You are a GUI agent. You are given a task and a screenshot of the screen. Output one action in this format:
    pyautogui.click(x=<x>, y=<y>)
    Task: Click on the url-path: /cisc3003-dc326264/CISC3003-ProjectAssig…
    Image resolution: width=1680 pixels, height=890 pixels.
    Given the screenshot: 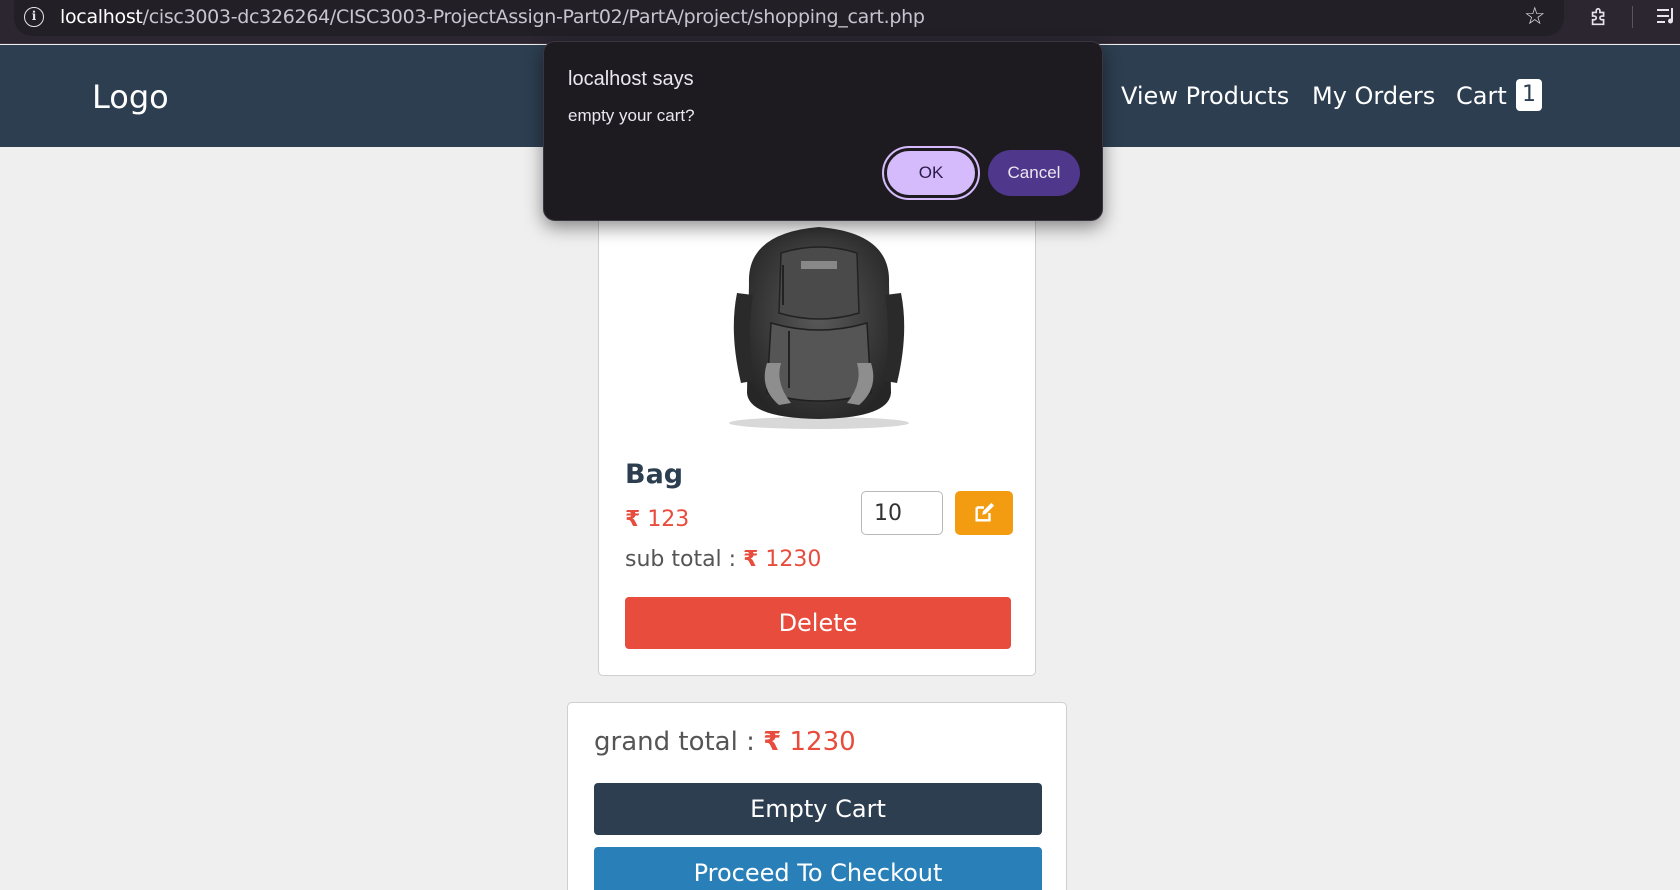 What is the action you would take?
    pyautogui.click(x=533, y=17)
    